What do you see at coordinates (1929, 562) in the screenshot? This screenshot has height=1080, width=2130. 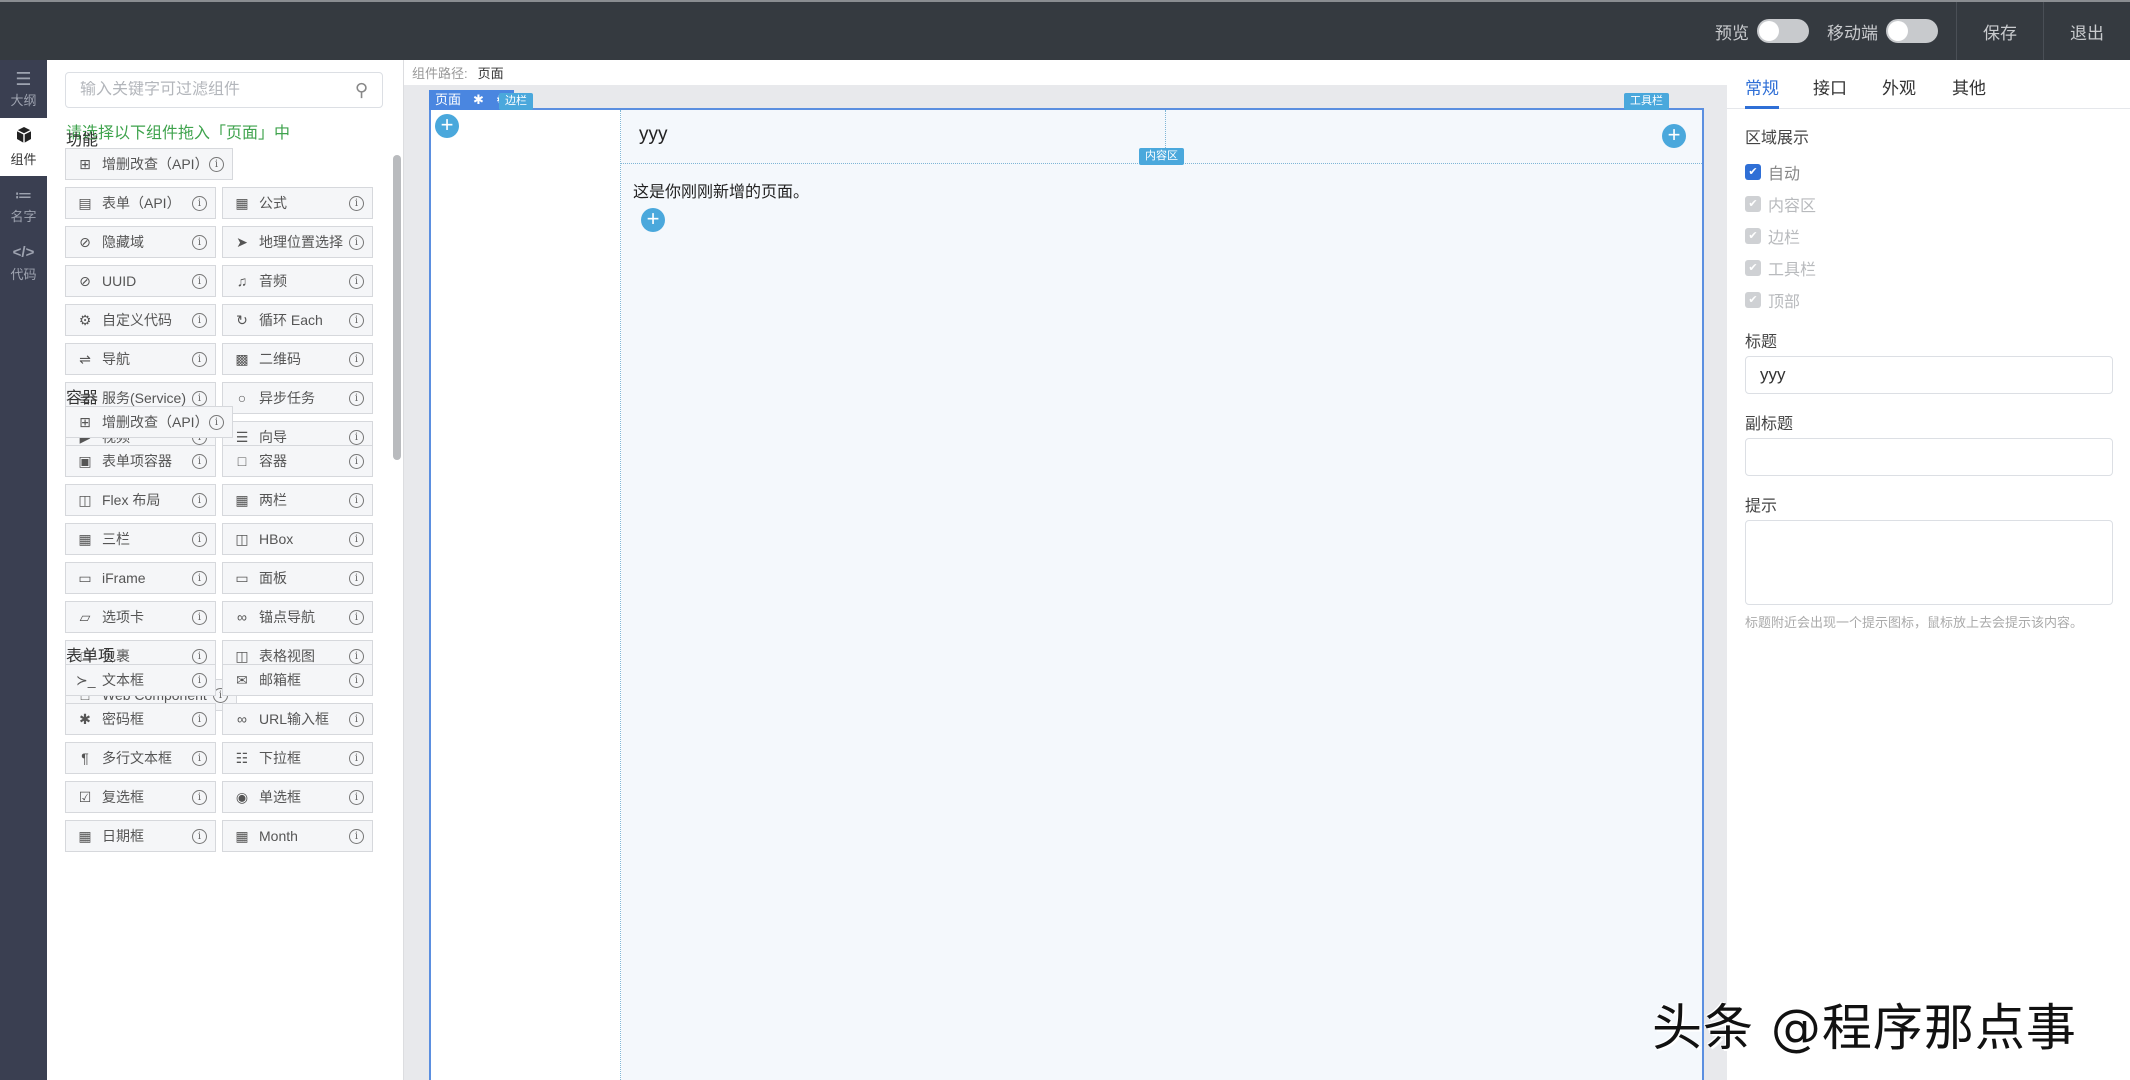 I see `remark-textarea` at bounding box center [1929, 562].